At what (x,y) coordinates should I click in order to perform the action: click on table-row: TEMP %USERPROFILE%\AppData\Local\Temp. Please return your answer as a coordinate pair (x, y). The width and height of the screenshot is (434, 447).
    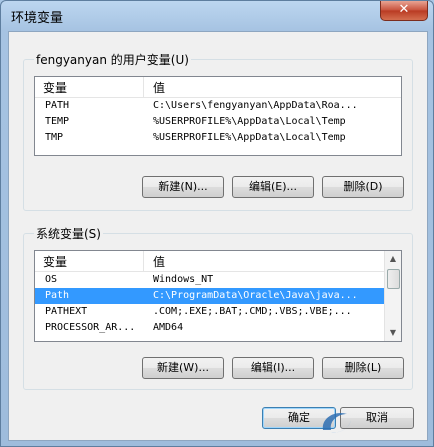
    Looking at the image, I should click on (218, 122).